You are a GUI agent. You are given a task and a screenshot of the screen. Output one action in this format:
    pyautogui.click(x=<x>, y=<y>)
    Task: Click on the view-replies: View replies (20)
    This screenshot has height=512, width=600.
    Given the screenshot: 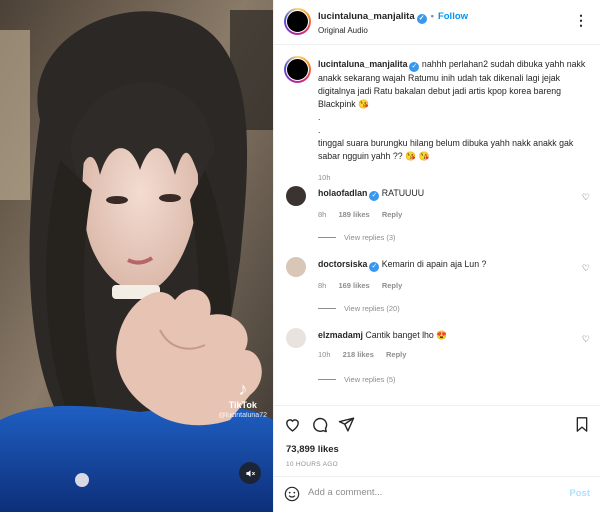 What is the action you would take?
    pyautogui.click(x=359, y=308)
    